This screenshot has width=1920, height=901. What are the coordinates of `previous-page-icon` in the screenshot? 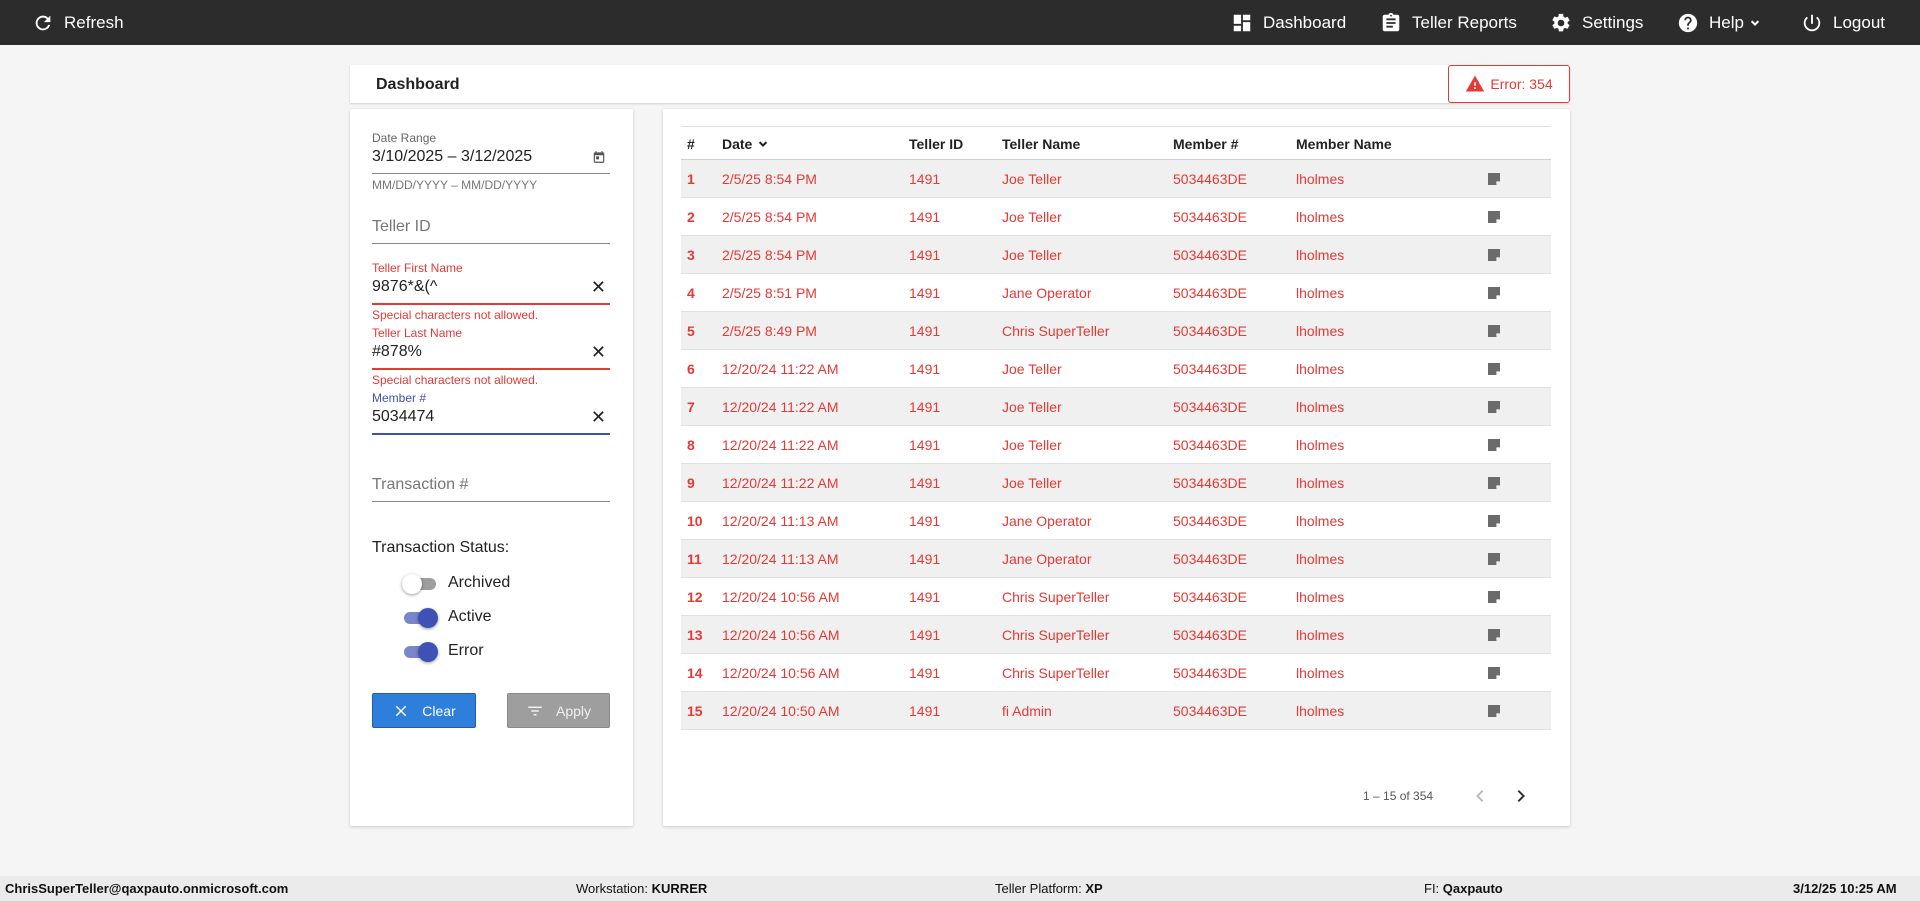 It's located at (1480, 796).